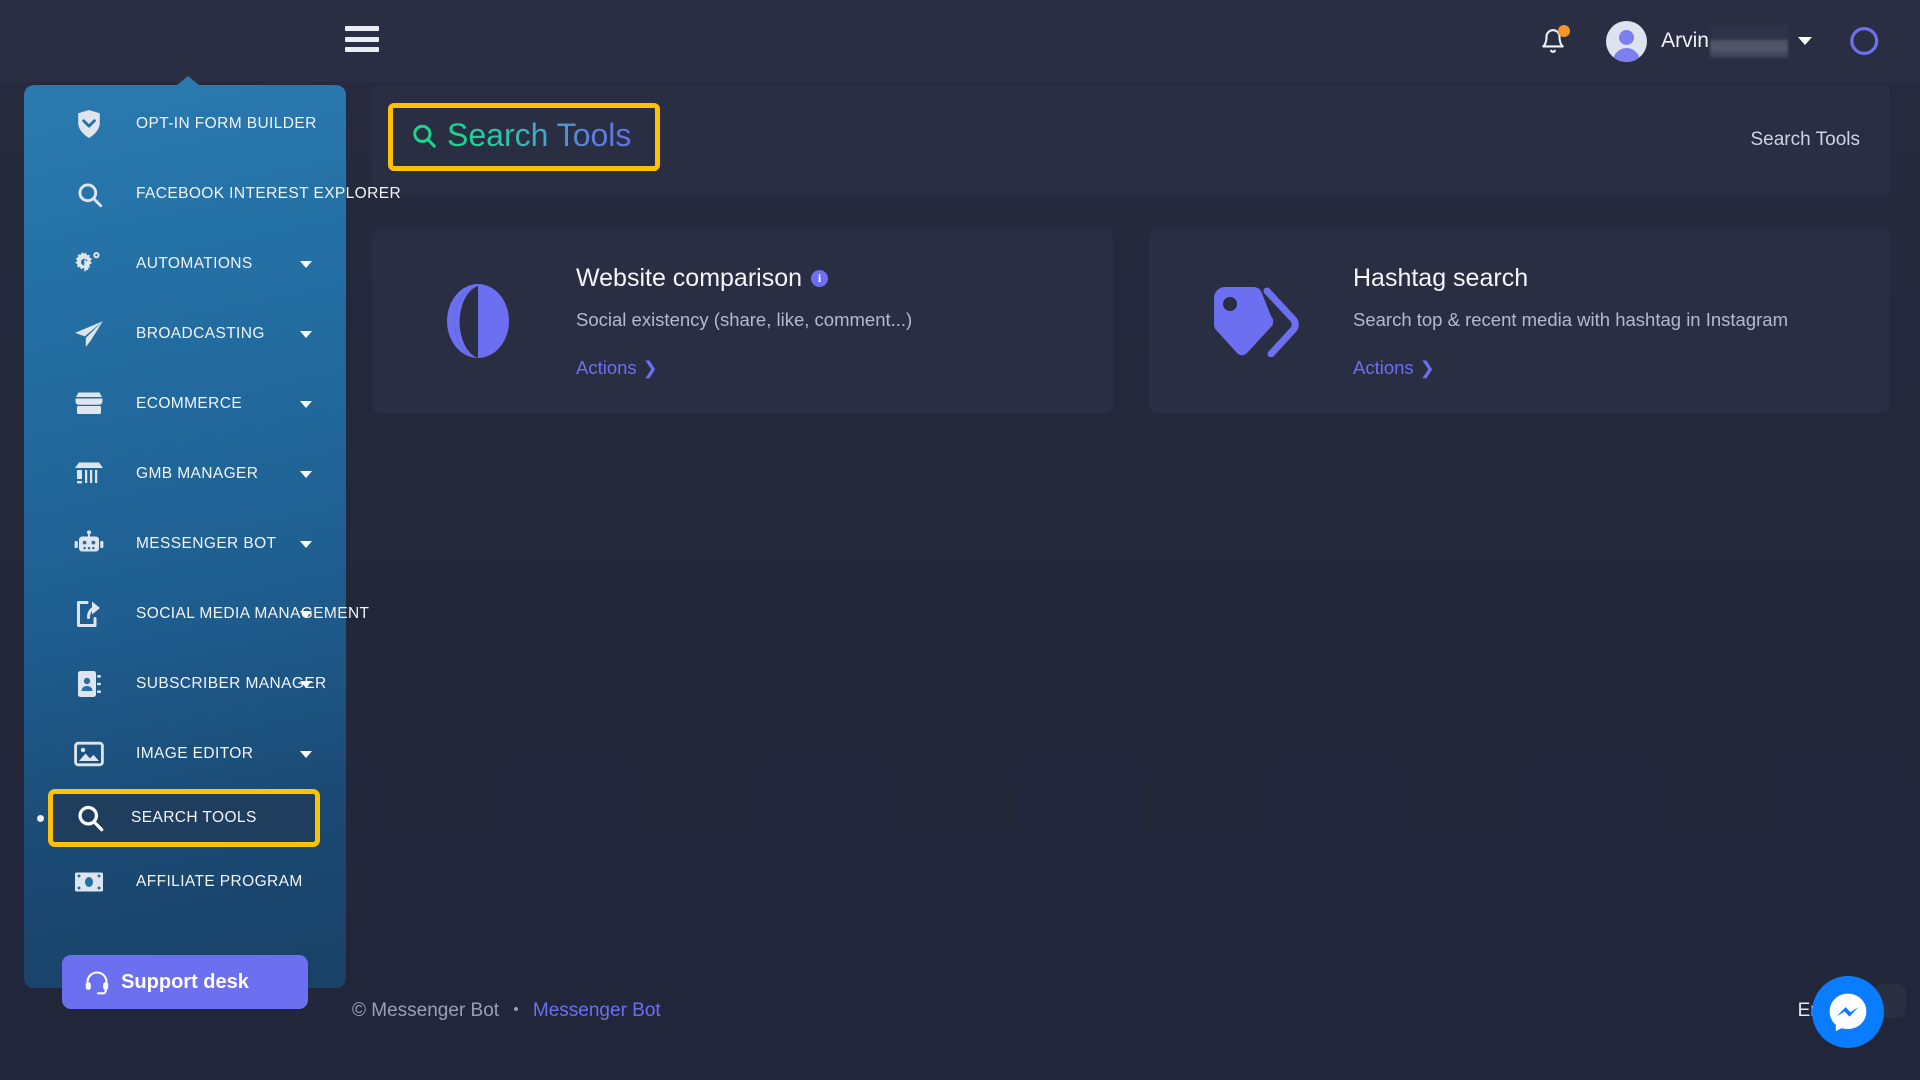  I want to click on sidebar-item-label: OPT-IN FORM BUILDER, so click(226, 123).